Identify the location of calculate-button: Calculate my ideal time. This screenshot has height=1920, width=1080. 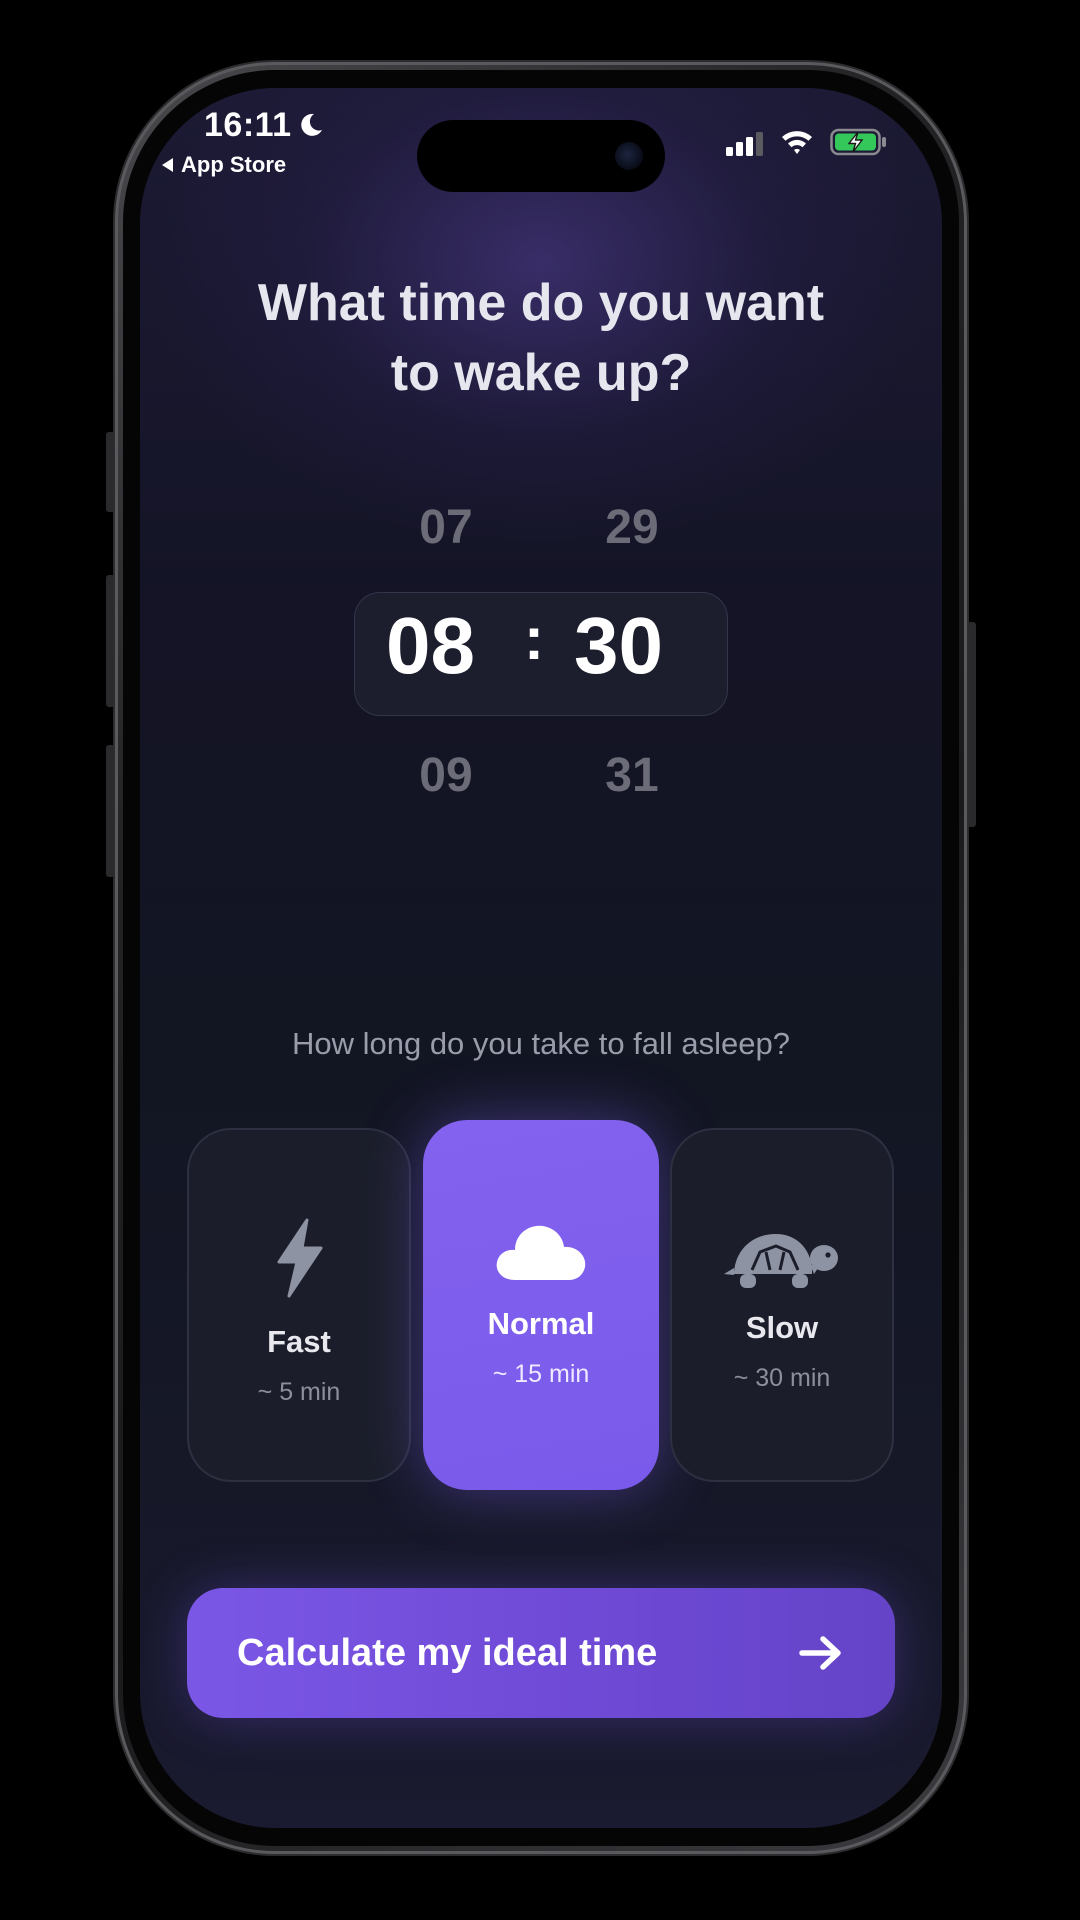
(541, 1653).